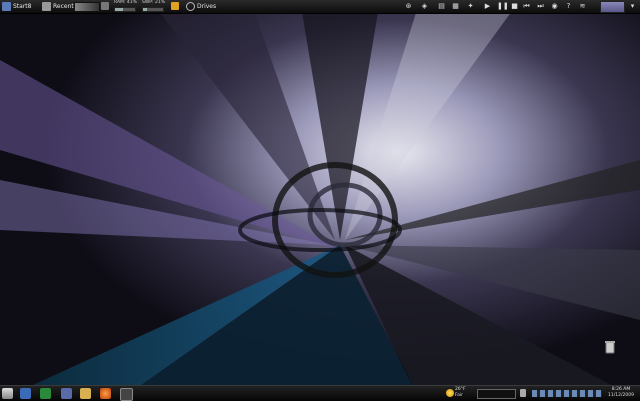 This screenshot has height=401, width=640. What do you see at coordinates (496, 394) in the screenshot?
I see `search-input` at bounding box center [496, 394].